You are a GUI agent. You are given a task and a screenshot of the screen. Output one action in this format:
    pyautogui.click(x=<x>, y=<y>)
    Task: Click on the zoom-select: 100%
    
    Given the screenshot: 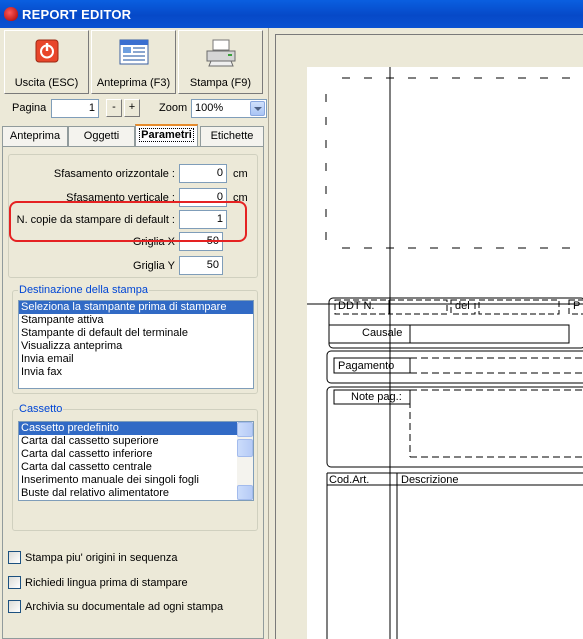 What is the action you would take?
    pyautogui.click(x=229, y=108)
    